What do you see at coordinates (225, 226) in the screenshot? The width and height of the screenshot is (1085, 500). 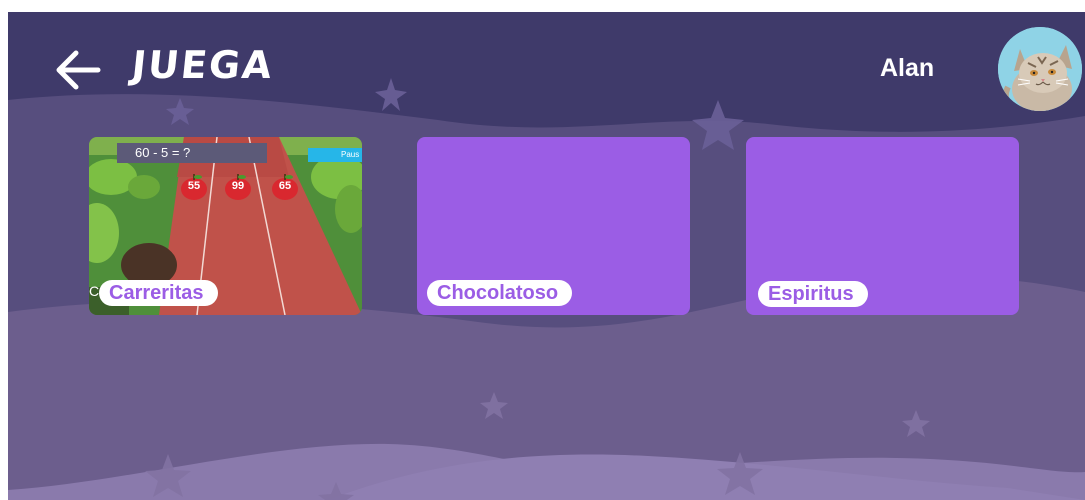 I see `game-card-carreritas: 60 - 5 = ? Paus 55 99 65 C Carreritas` at bounding box center [225, 226].